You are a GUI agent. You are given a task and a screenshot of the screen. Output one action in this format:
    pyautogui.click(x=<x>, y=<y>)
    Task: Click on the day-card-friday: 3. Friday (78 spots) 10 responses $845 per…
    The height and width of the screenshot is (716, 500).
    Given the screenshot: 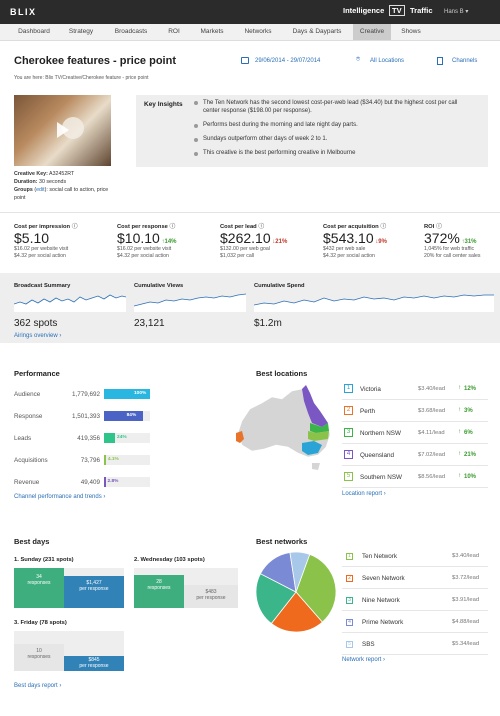 What is the action you would take?
    pyautogui.click(x=69, y=645)
    